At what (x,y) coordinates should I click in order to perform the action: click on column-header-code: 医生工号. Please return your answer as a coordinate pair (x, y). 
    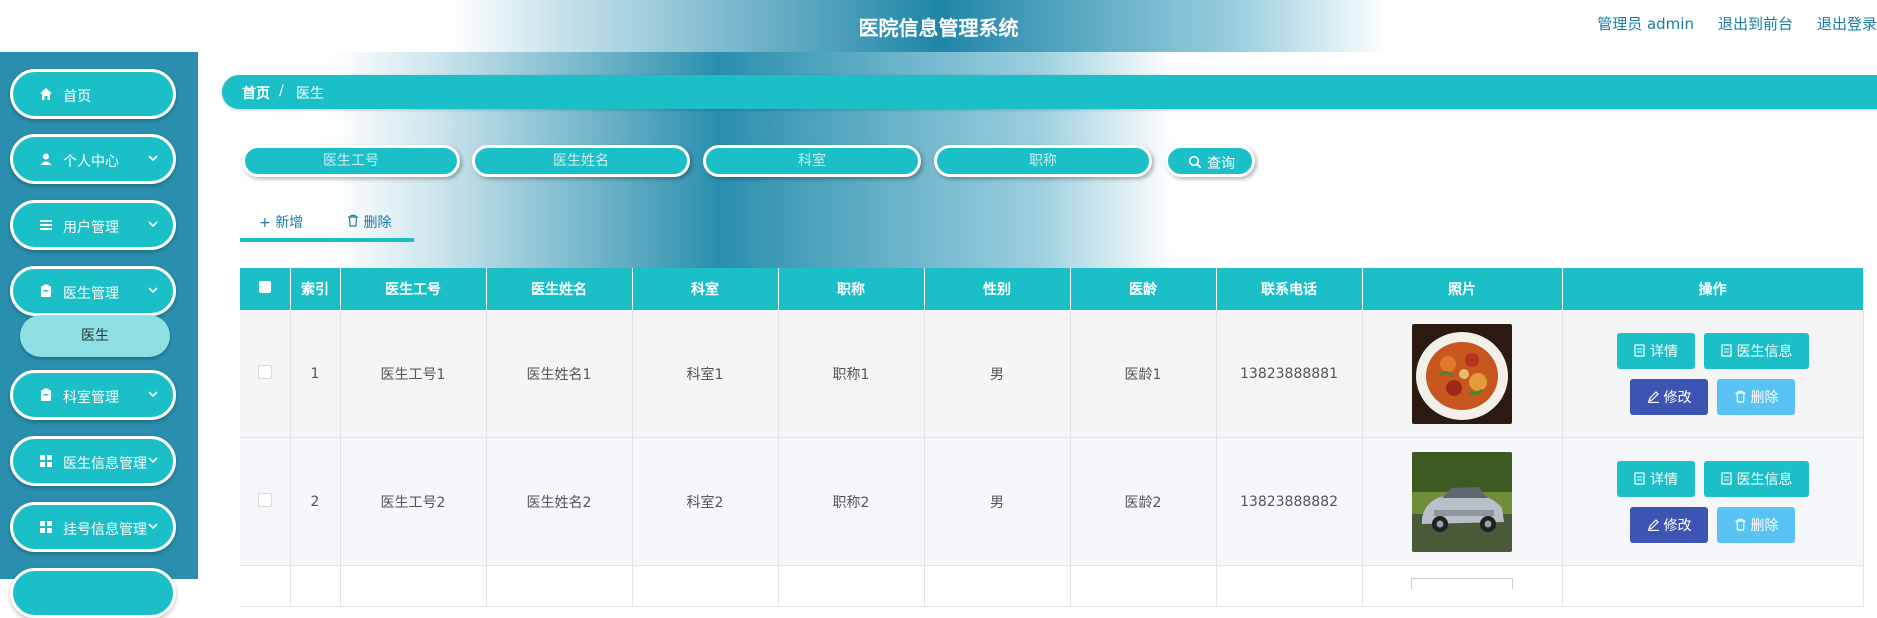
    Looking at the image, I should click on (413, 289).